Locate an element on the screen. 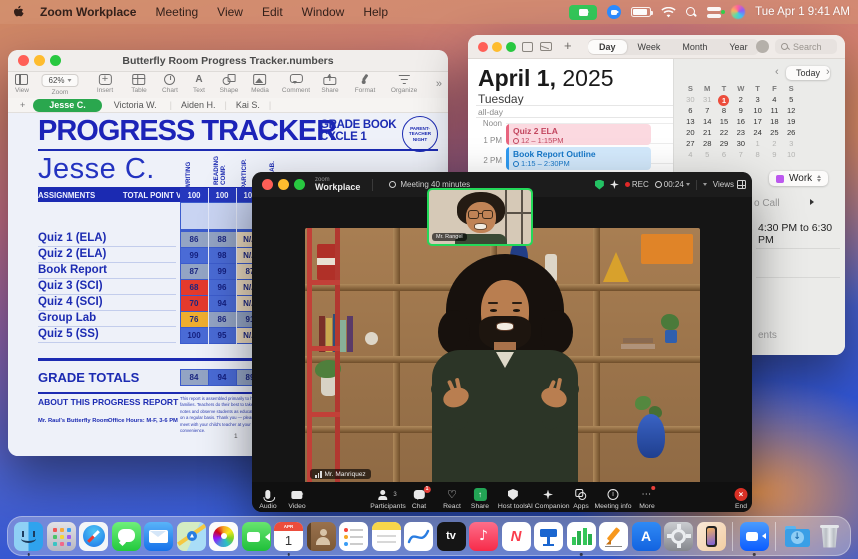 The width and height of the screenshot is (858, 559). total-cell: 94 is located at coordinates (222, 377).